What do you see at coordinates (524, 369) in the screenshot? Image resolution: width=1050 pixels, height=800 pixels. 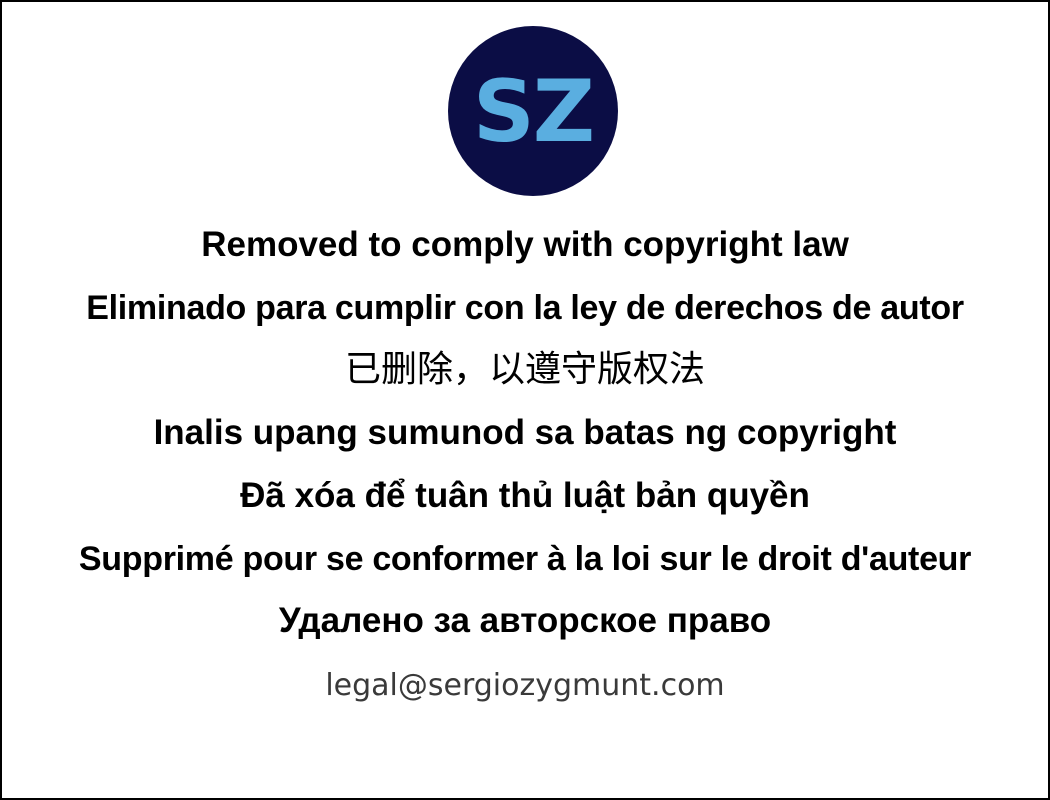 I see `message-chinese: 已删除，以遵守版权法` at bounding box center [524, 369].